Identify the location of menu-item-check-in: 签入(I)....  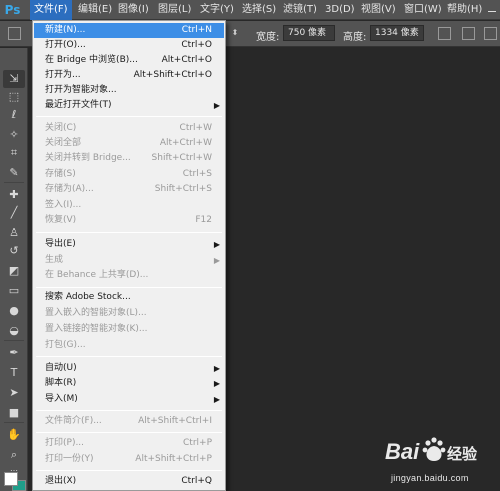
(63, 205).